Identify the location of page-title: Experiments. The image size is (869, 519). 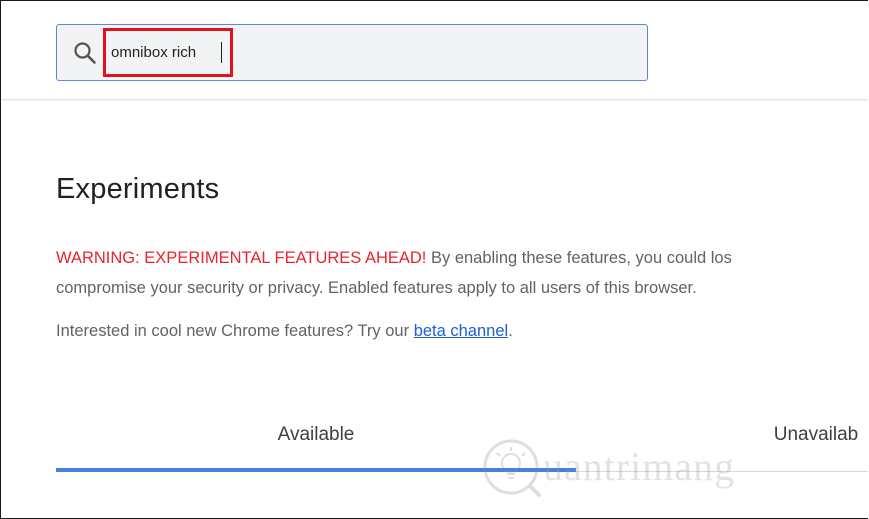
(138, 189).